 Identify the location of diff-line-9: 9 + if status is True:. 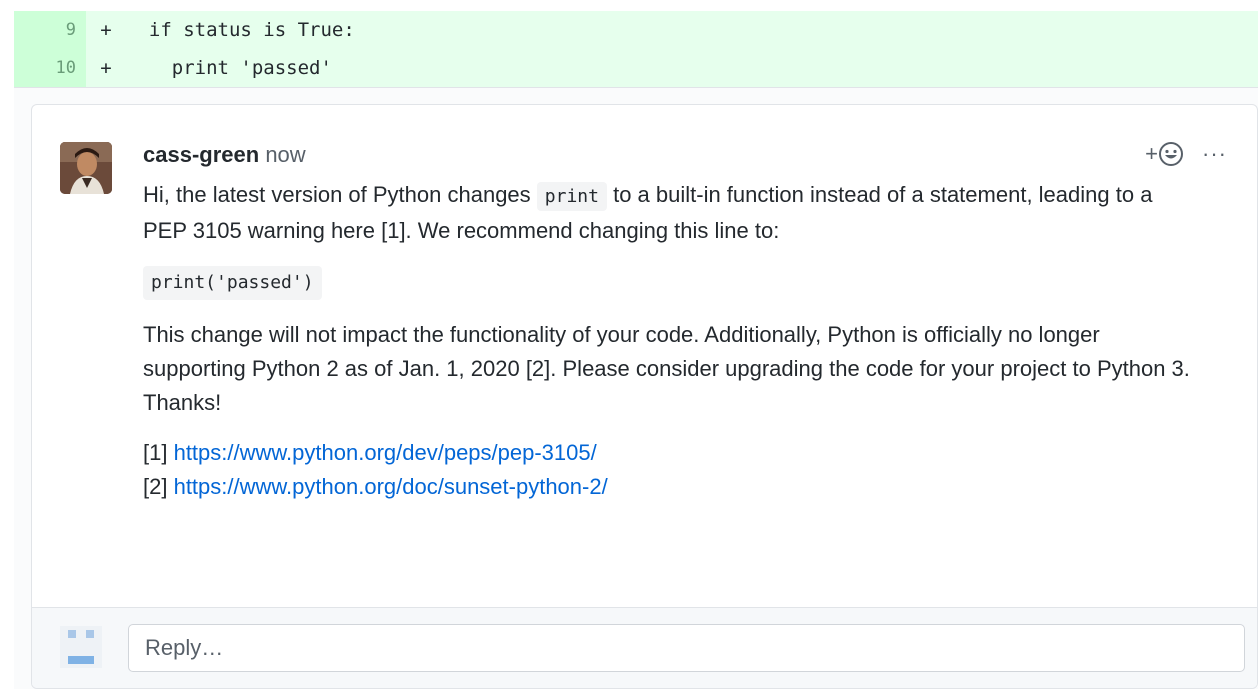
(636, 30).